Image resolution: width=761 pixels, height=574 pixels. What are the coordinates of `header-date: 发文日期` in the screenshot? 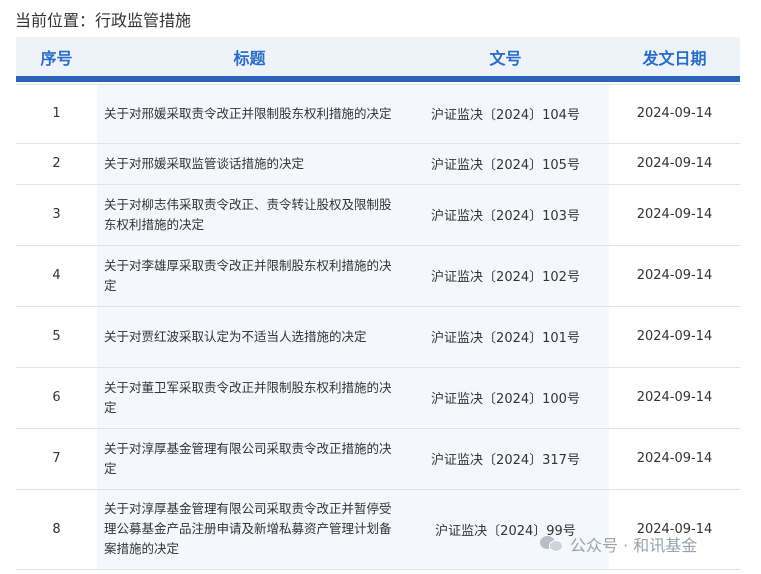 It's located at (674, 59).